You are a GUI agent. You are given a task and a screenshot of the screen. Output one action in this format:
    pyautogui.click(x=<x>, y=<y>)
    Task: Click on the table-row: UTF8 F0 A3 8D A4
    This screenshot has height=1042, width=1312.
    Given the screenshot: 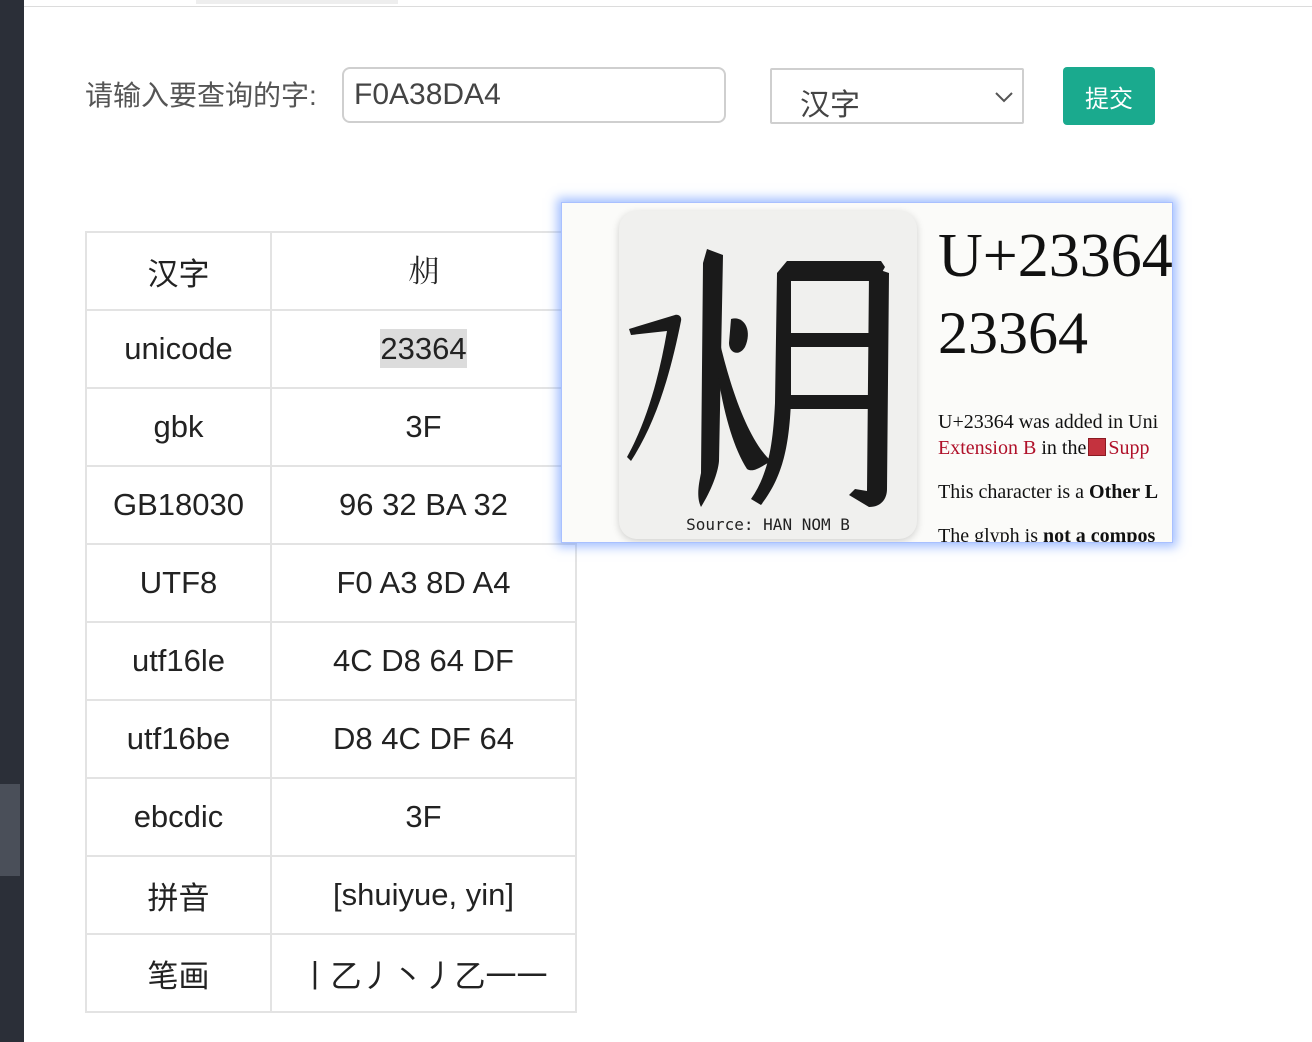 What is the action you would take?
    pyautogui.click(x=331, y=583)
    